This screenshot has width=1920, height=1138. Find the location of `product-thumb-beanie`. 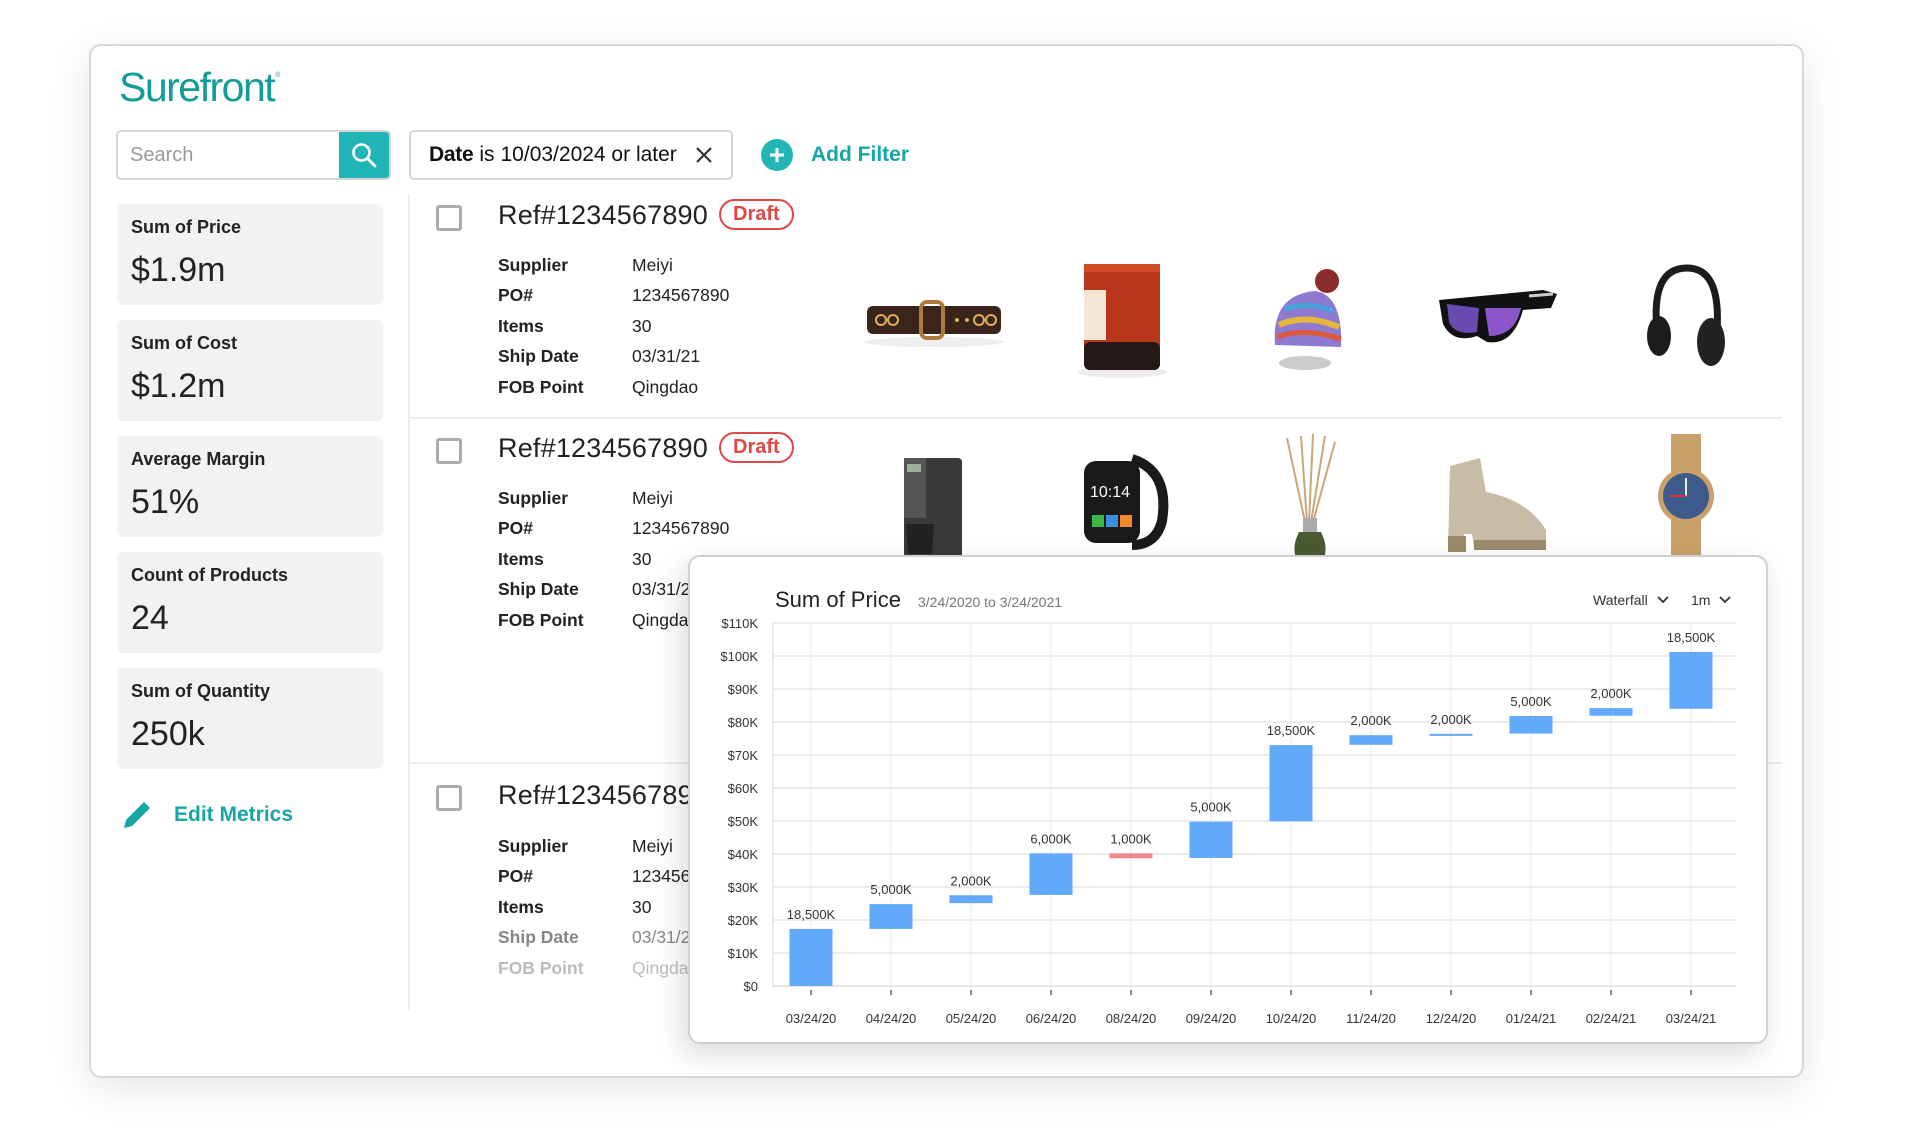

product-thumb-beanie is located at coordinates (1310, 320).